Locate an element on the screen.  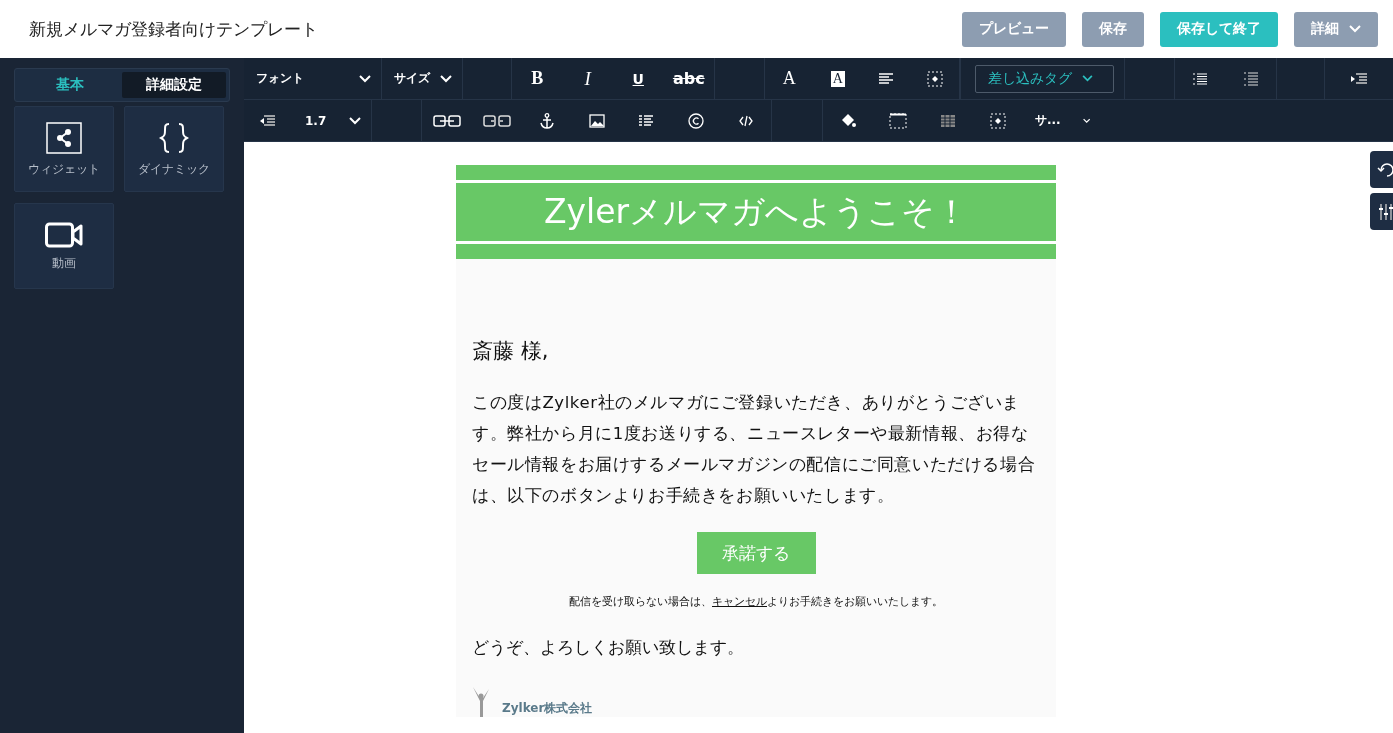
logo-icon is located at coordinates (481, 702).